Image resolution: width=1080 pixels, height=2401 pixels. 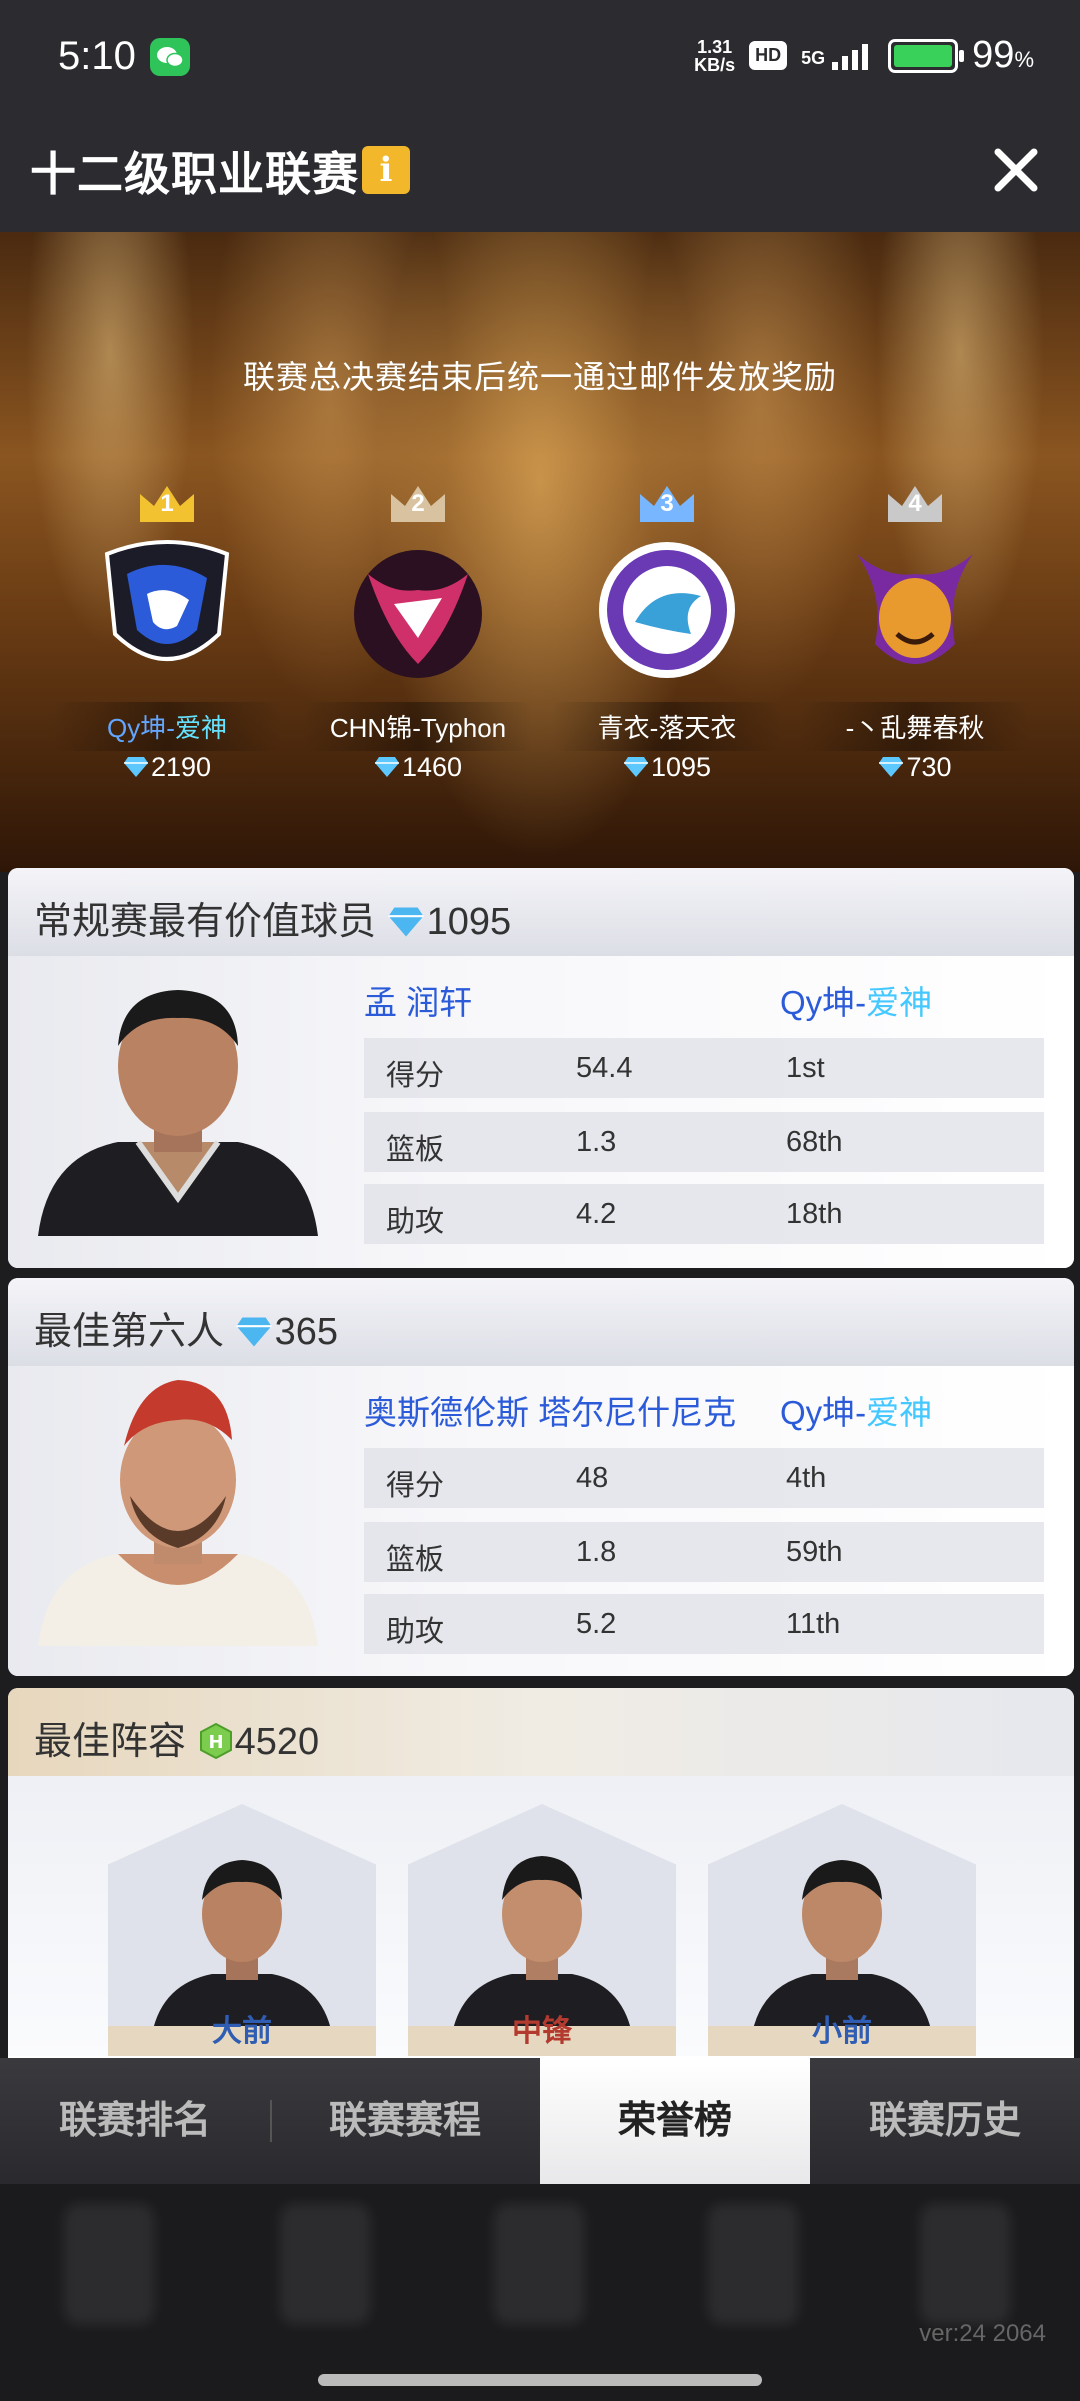 I want to click on crown-icon: 4, so click(x=915, y=504).